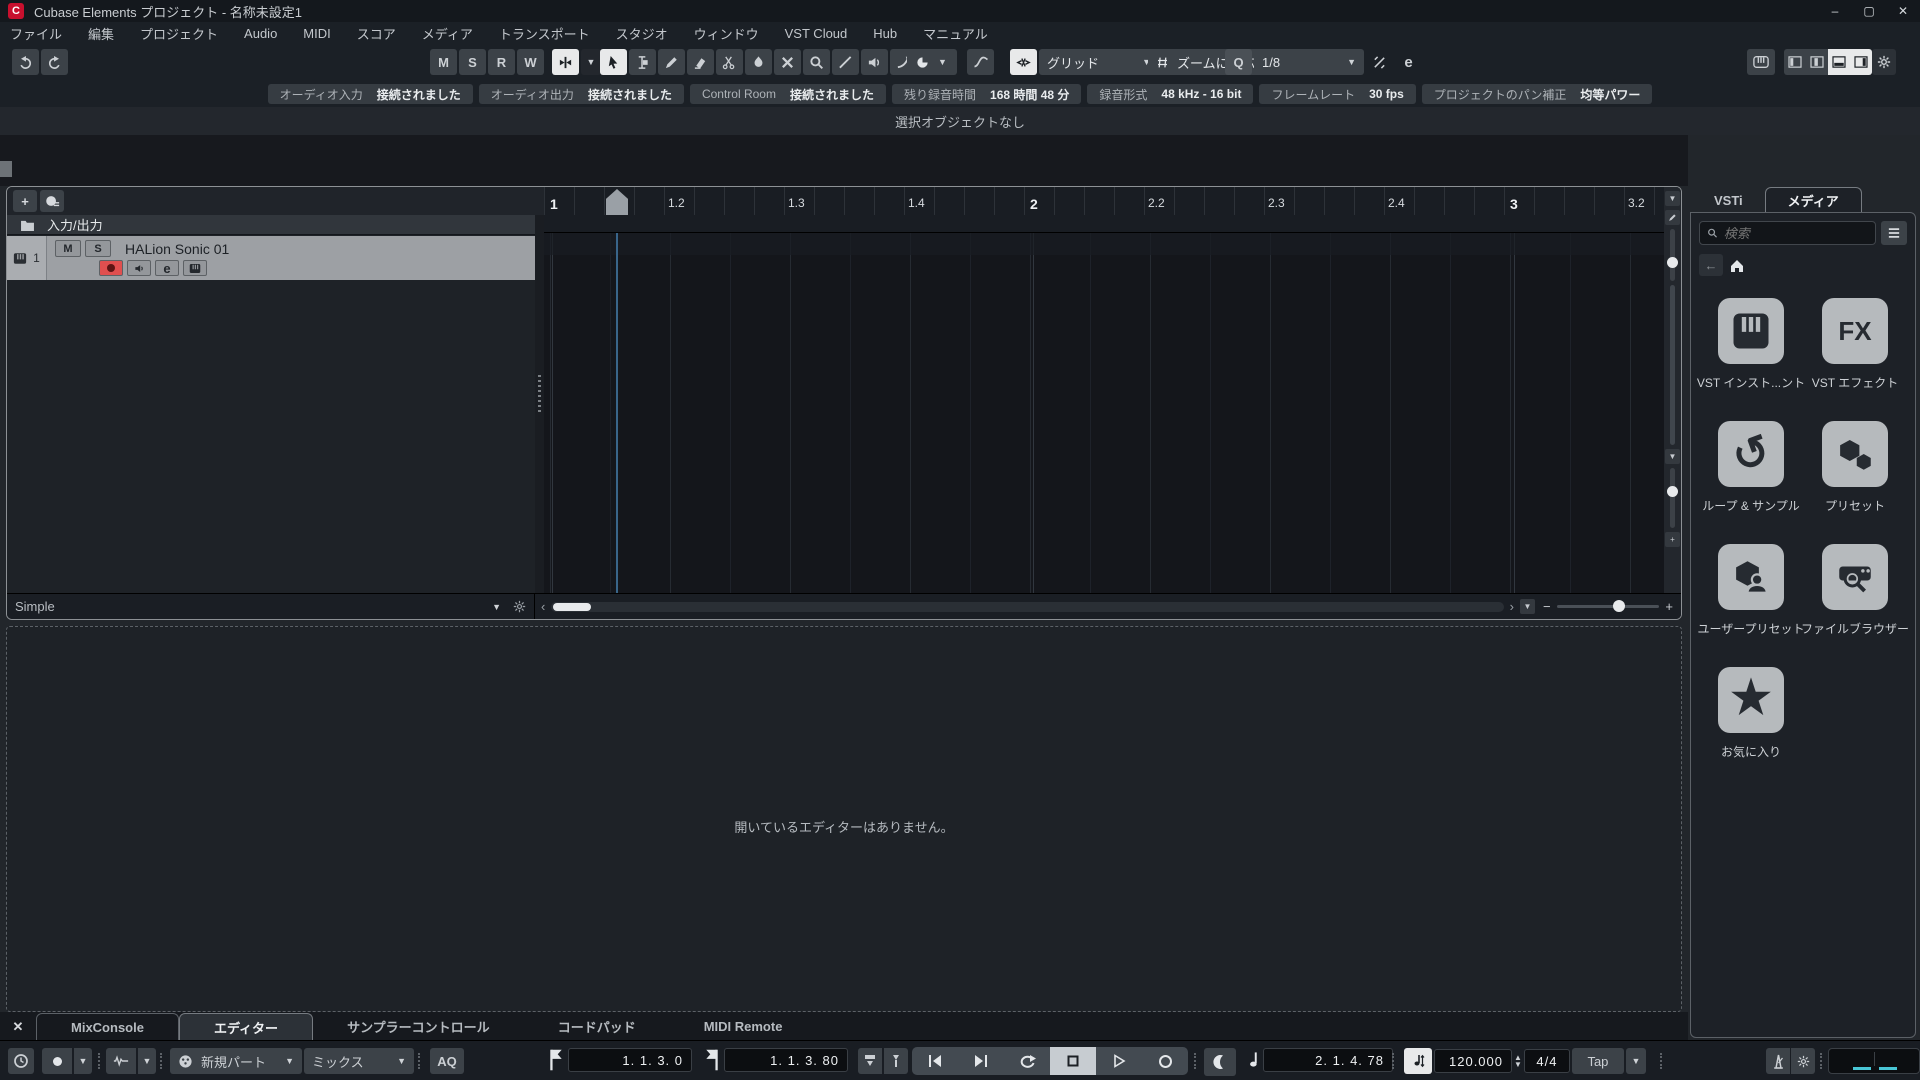  I want to click on record-format-chip: 録音形式 48 kHz - 16 bit, so click(1170, 94).